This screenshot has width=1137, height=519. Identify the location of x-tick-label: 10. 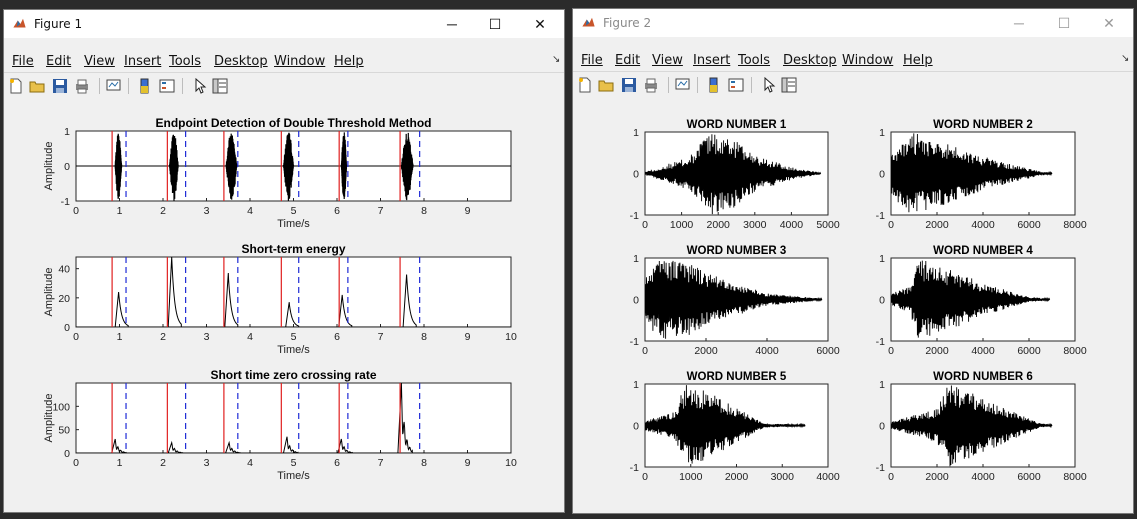
(511, 337).